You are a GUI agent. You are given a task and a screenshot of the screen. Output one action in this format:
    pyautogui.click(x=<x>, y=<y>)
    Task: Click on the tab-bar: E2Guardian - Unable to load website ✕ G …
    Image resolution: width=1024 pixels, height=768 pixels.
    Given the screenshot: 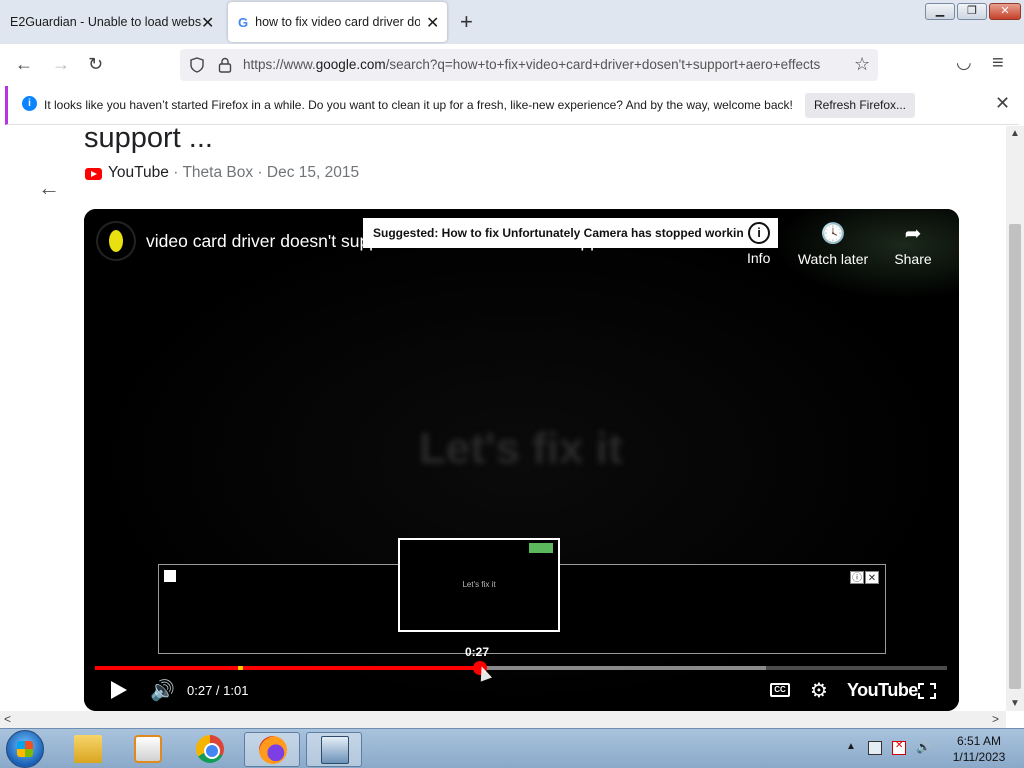 What is the action you would take?
    pyautogui.click(x=512, y=22)
    